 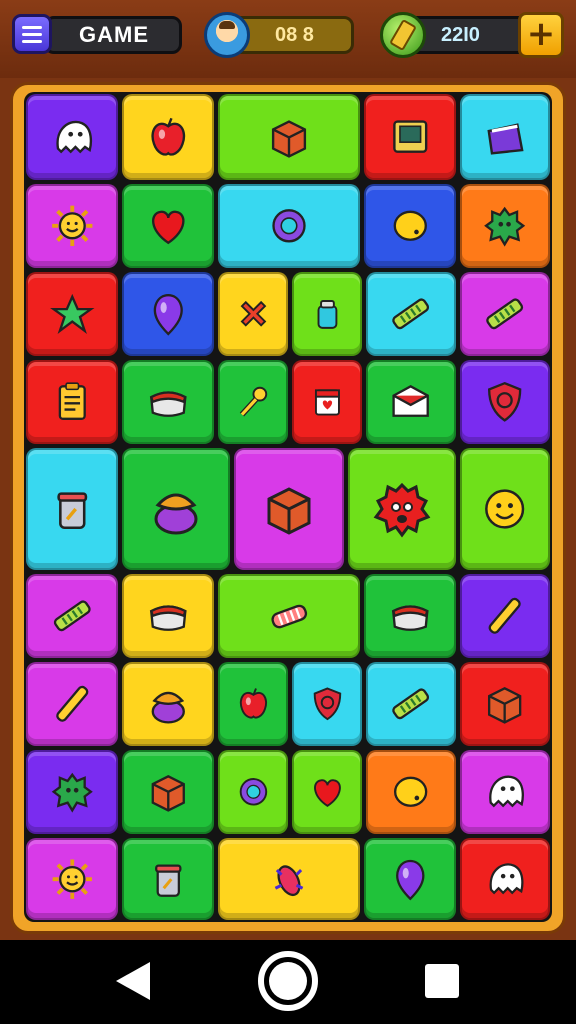 I want to click on screen-icon, so click(x=410, y=136).